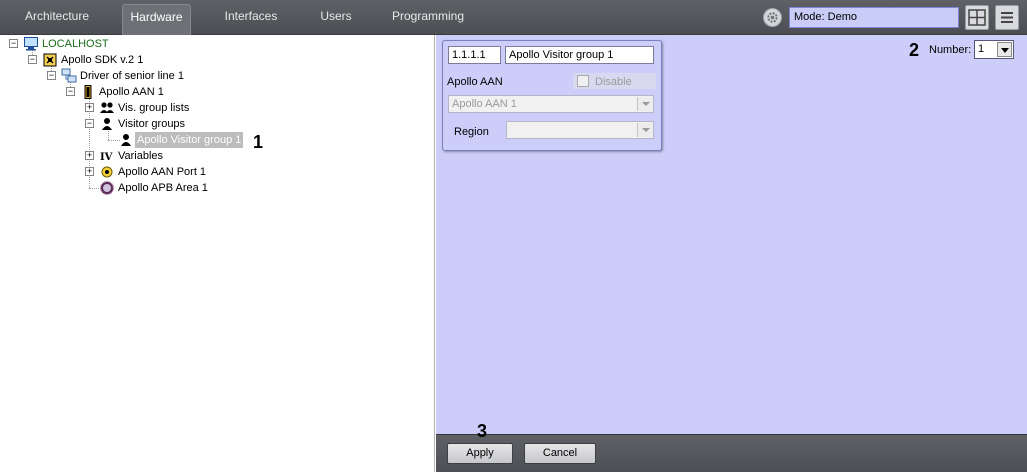 This screenshot has height=472, width=1027. What do you see at coordinates (579, 55) in the screenshot?
I see `object-name-field: Apollo Visitor group 1` at bounding box center [579, 55].